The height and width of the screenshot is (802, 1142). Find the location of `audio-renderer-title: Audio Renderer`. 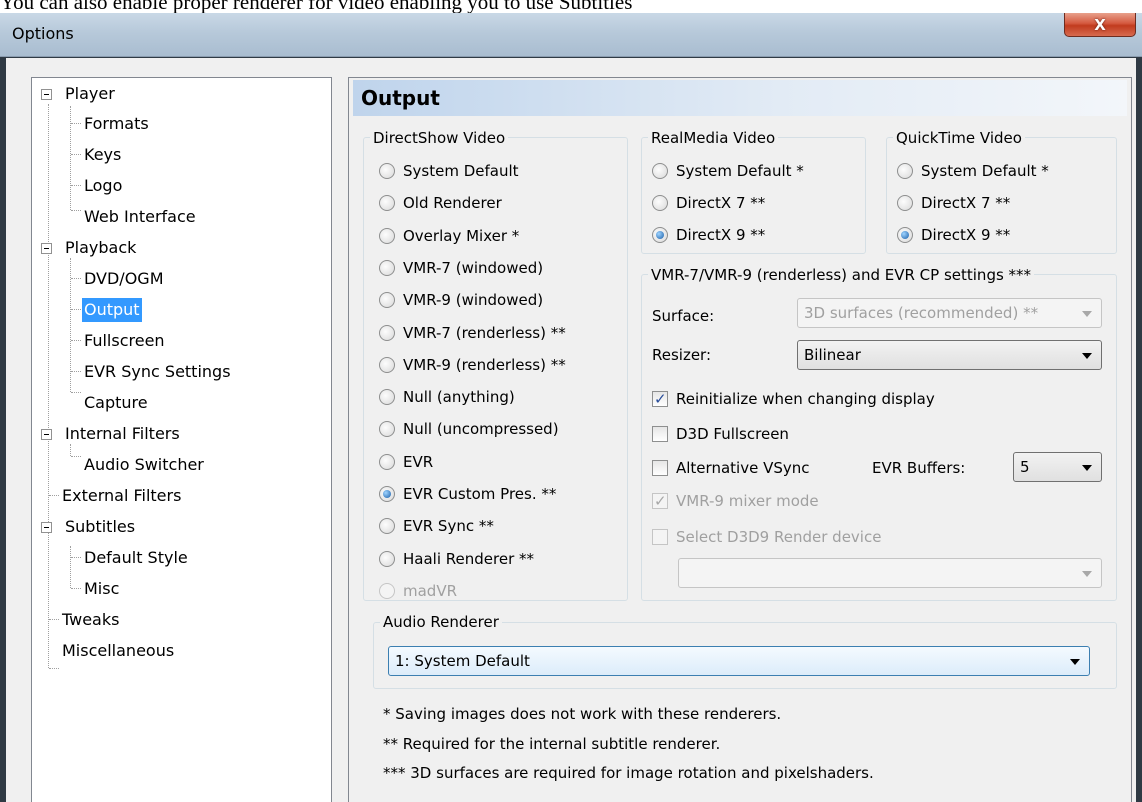

audio-renderer-title: Audio Renderer is located at coordinates (441, 622).